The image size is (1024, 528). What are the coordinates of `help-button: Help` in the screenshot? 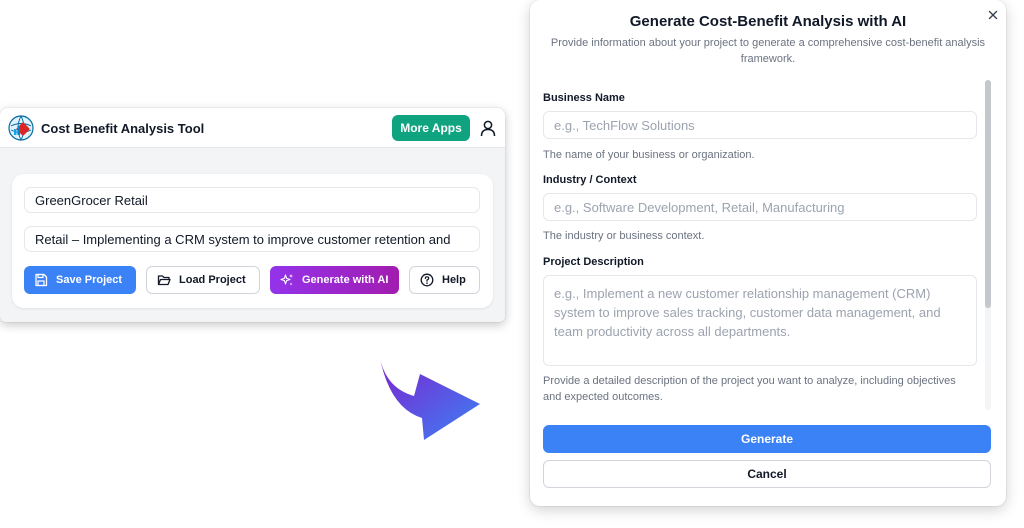 It's located at (444, 280).